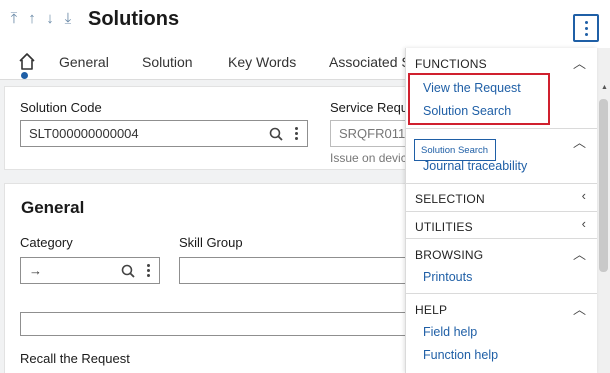 This screenshot has height=373, width=610. Describe the element at coordinates (61, 107) in the screenshot. I see `solution-code-label: Solution Code` at that location.